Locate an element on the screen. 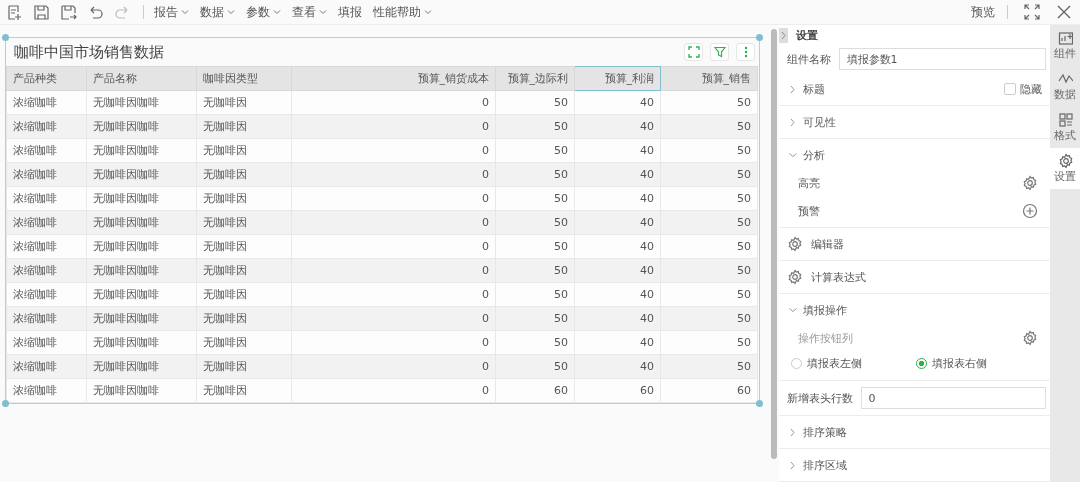 This screenshot has width=1080, height=482. new-file-icon is located at coordinates (14, 12).